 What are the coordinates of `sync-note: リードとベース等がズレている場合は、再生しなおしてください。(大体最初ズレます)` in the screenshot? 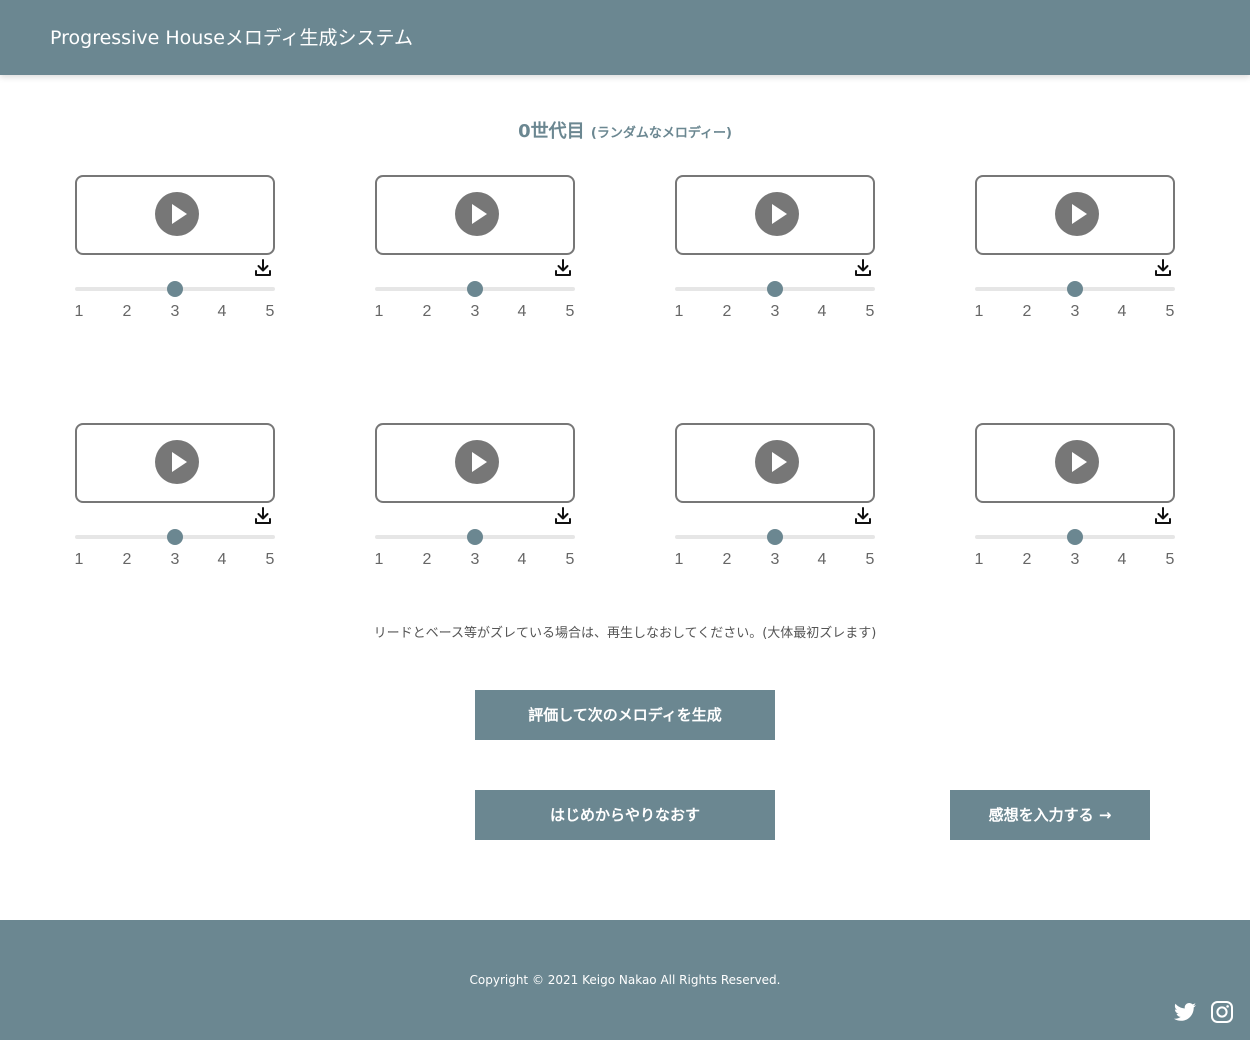 It's located at (625, 633).